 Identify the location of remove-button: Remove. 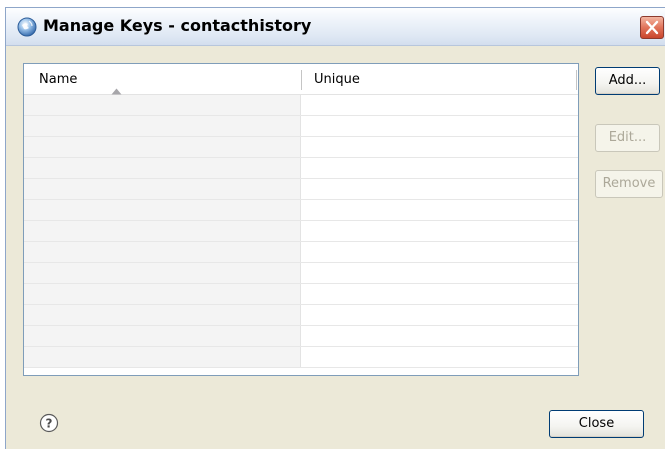
(629, 184).